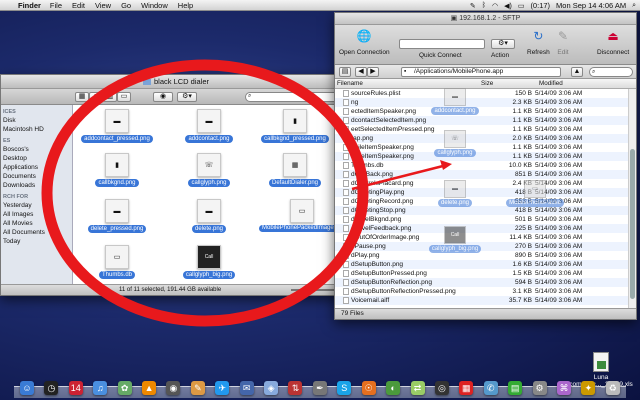 The height and width of the screenshot is (400, 640). Describe the element at coordinates (521, 6) in the screenshot. I see `battery-icon: ▭` at that location.